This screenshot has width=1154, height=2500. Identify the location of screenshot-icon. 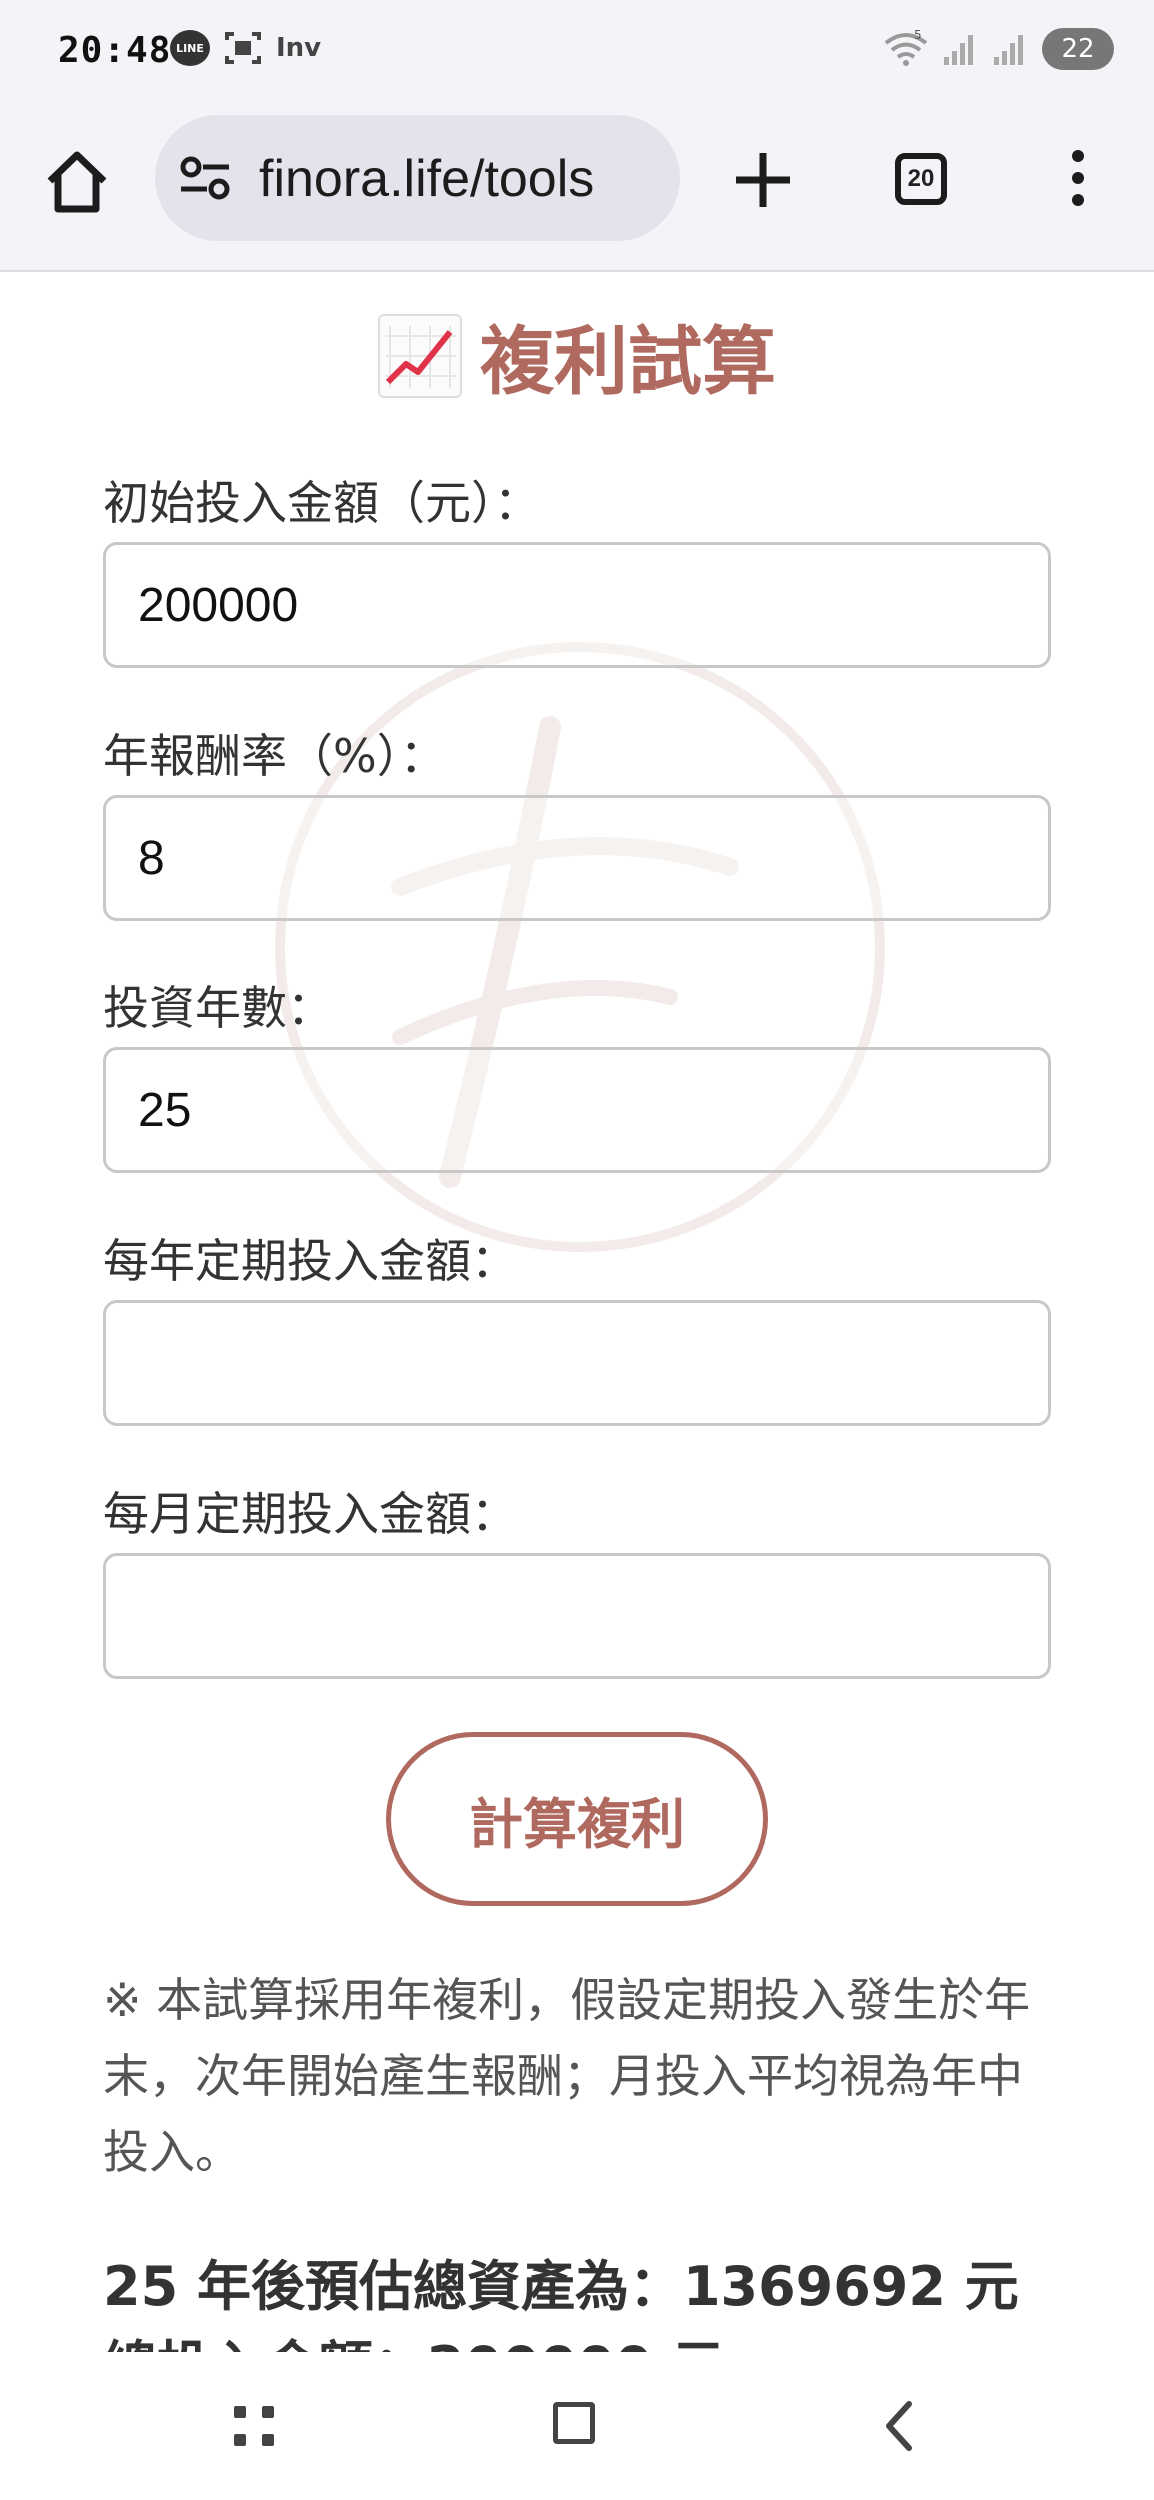
(243, 48).